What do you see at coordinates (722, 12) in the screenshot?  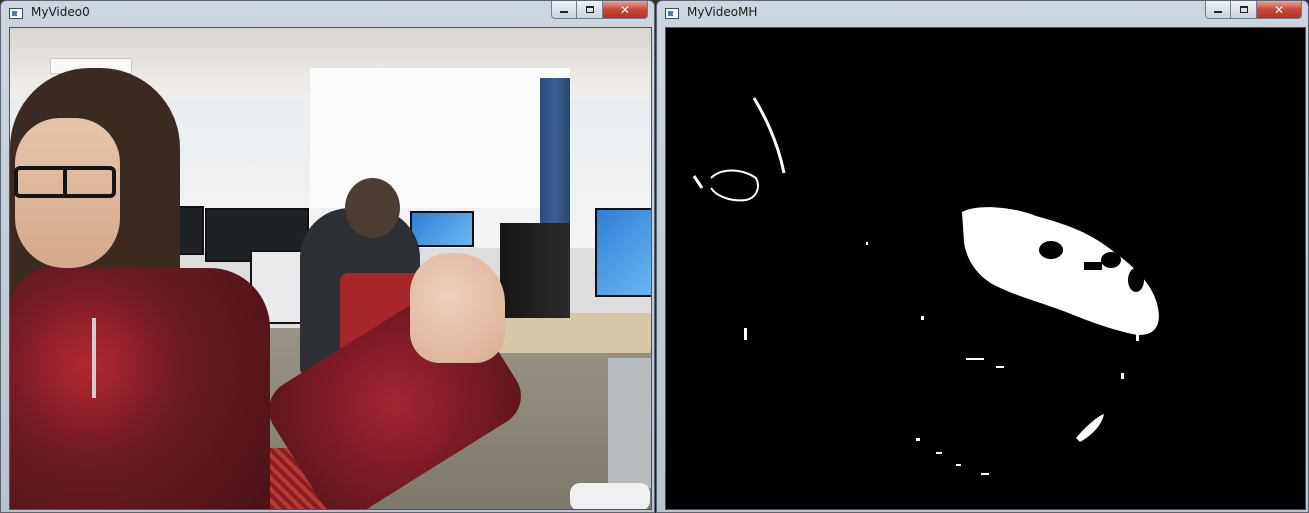 I see `window-title: MyVideoMH` at bounding box center [722, 12].